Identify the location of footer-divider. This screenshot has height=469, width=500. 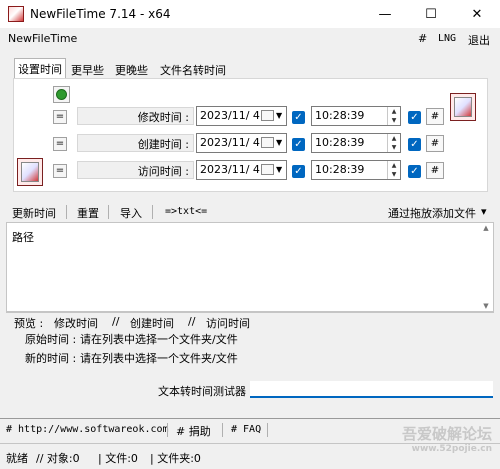
(250, 418).